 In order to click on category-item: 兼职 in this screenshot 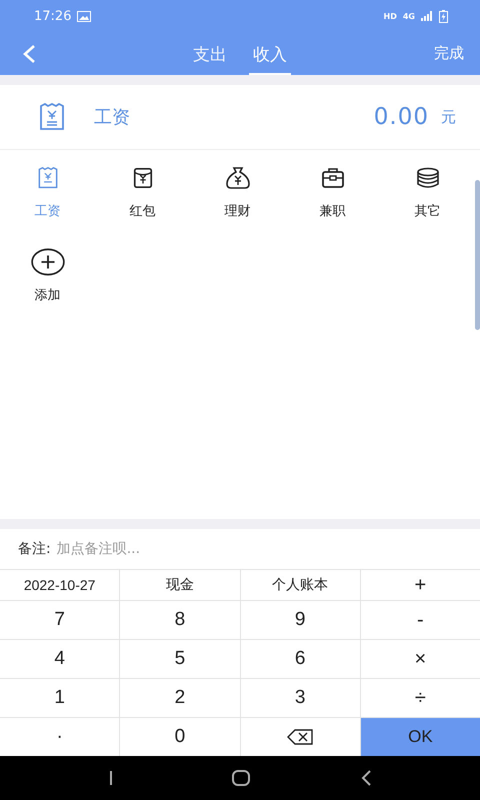, I will do `click(332, 206)`.